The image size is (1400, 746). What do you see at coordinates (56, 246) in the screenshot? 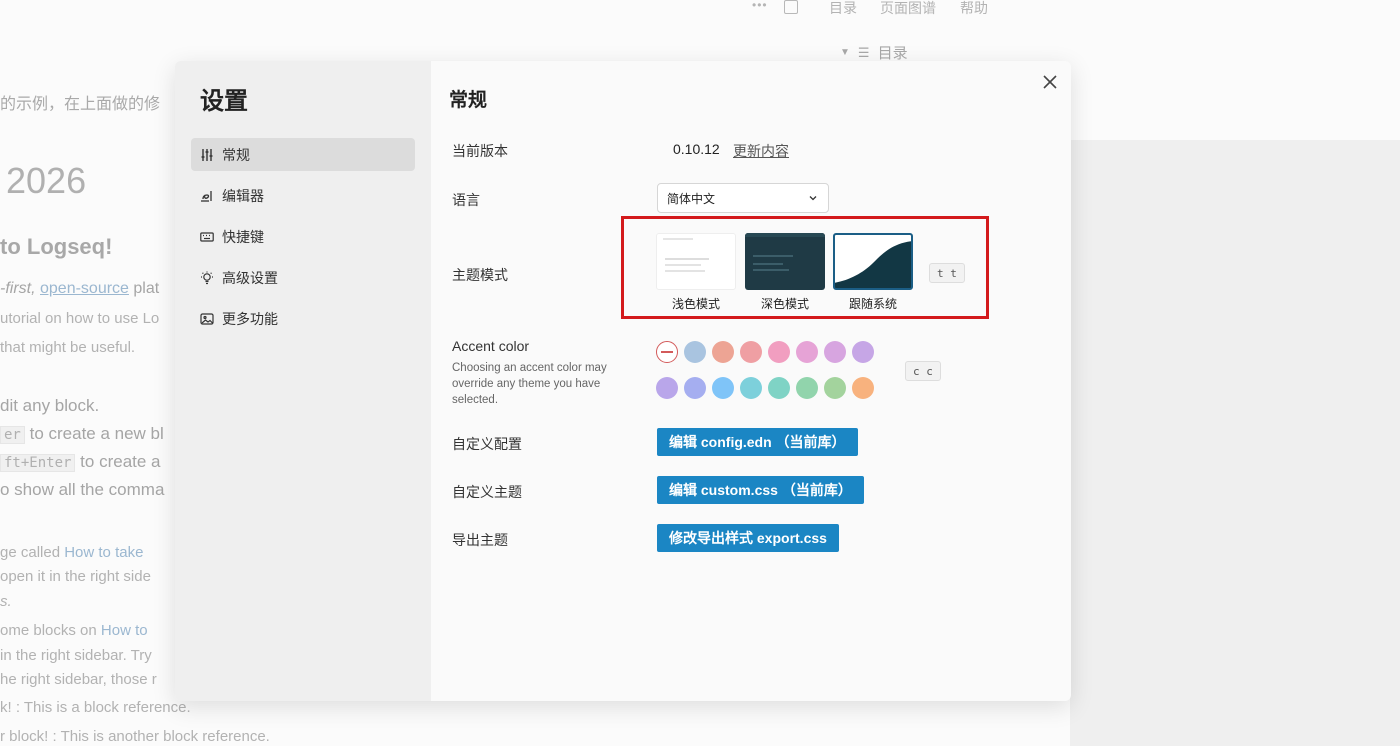
I see `bg-heading: to Logseq!` at bounding box center [56, 246].